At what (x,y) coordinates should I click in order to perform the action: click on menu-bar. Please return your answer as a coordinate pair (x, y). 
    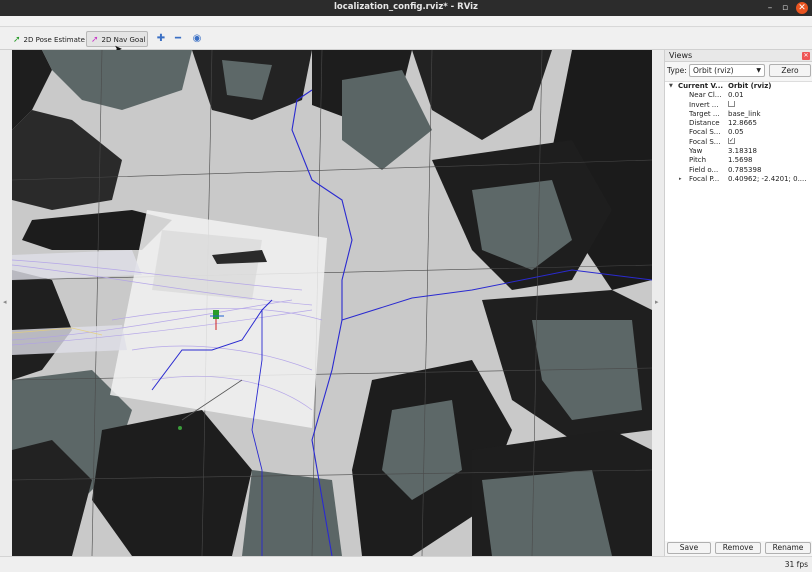
    Looking at the image, I should click on (406, 21).